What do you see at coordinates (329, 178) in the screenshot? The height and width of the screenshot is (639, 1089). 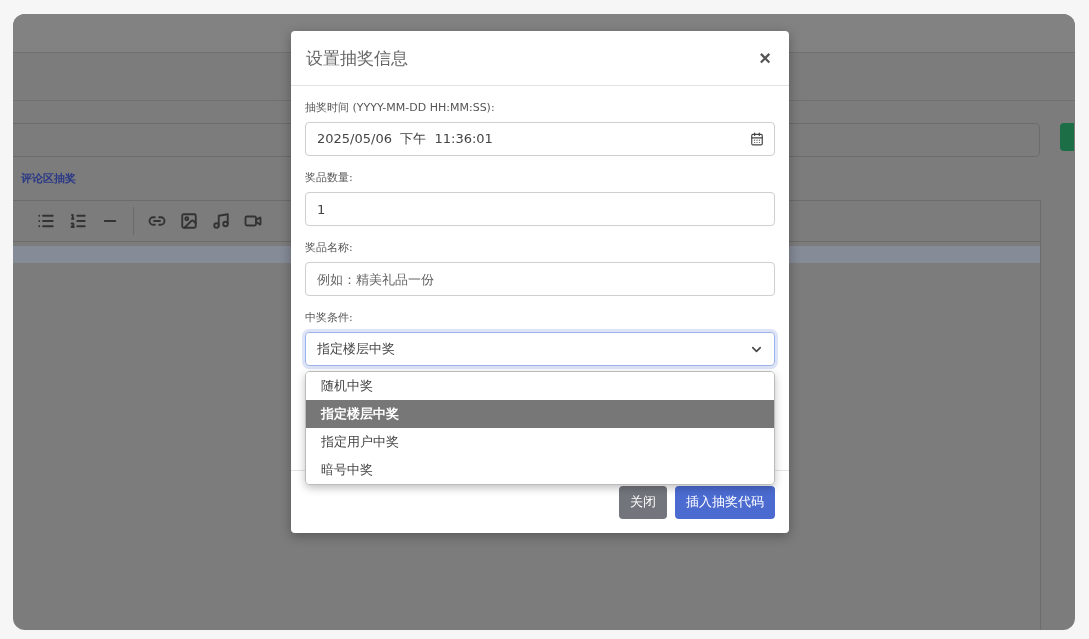 I see `field-label: 奖品数量:` at bounding box center [329, 178].